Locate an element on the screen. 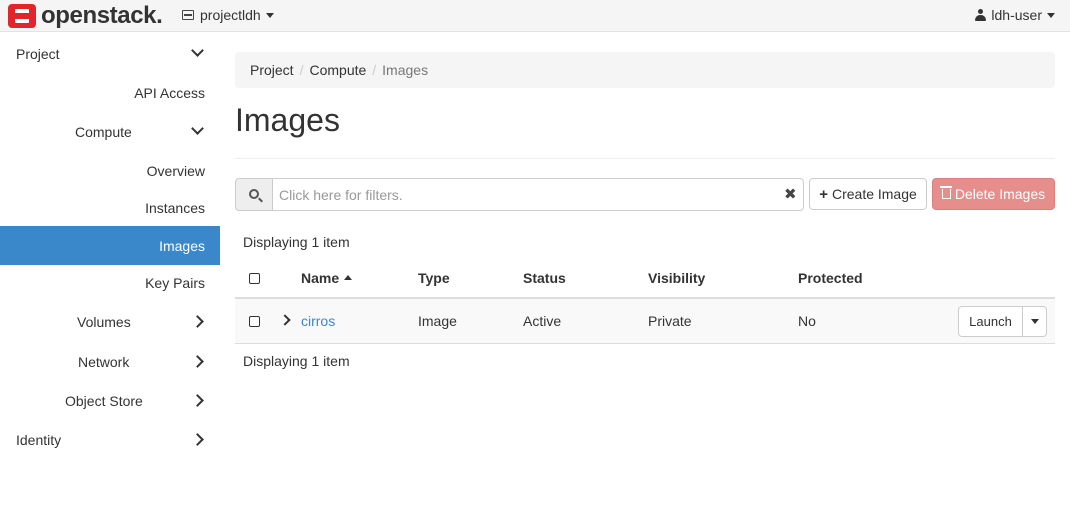 The image size is (1070, 507). search-icon is located at coordinates (254, 194).